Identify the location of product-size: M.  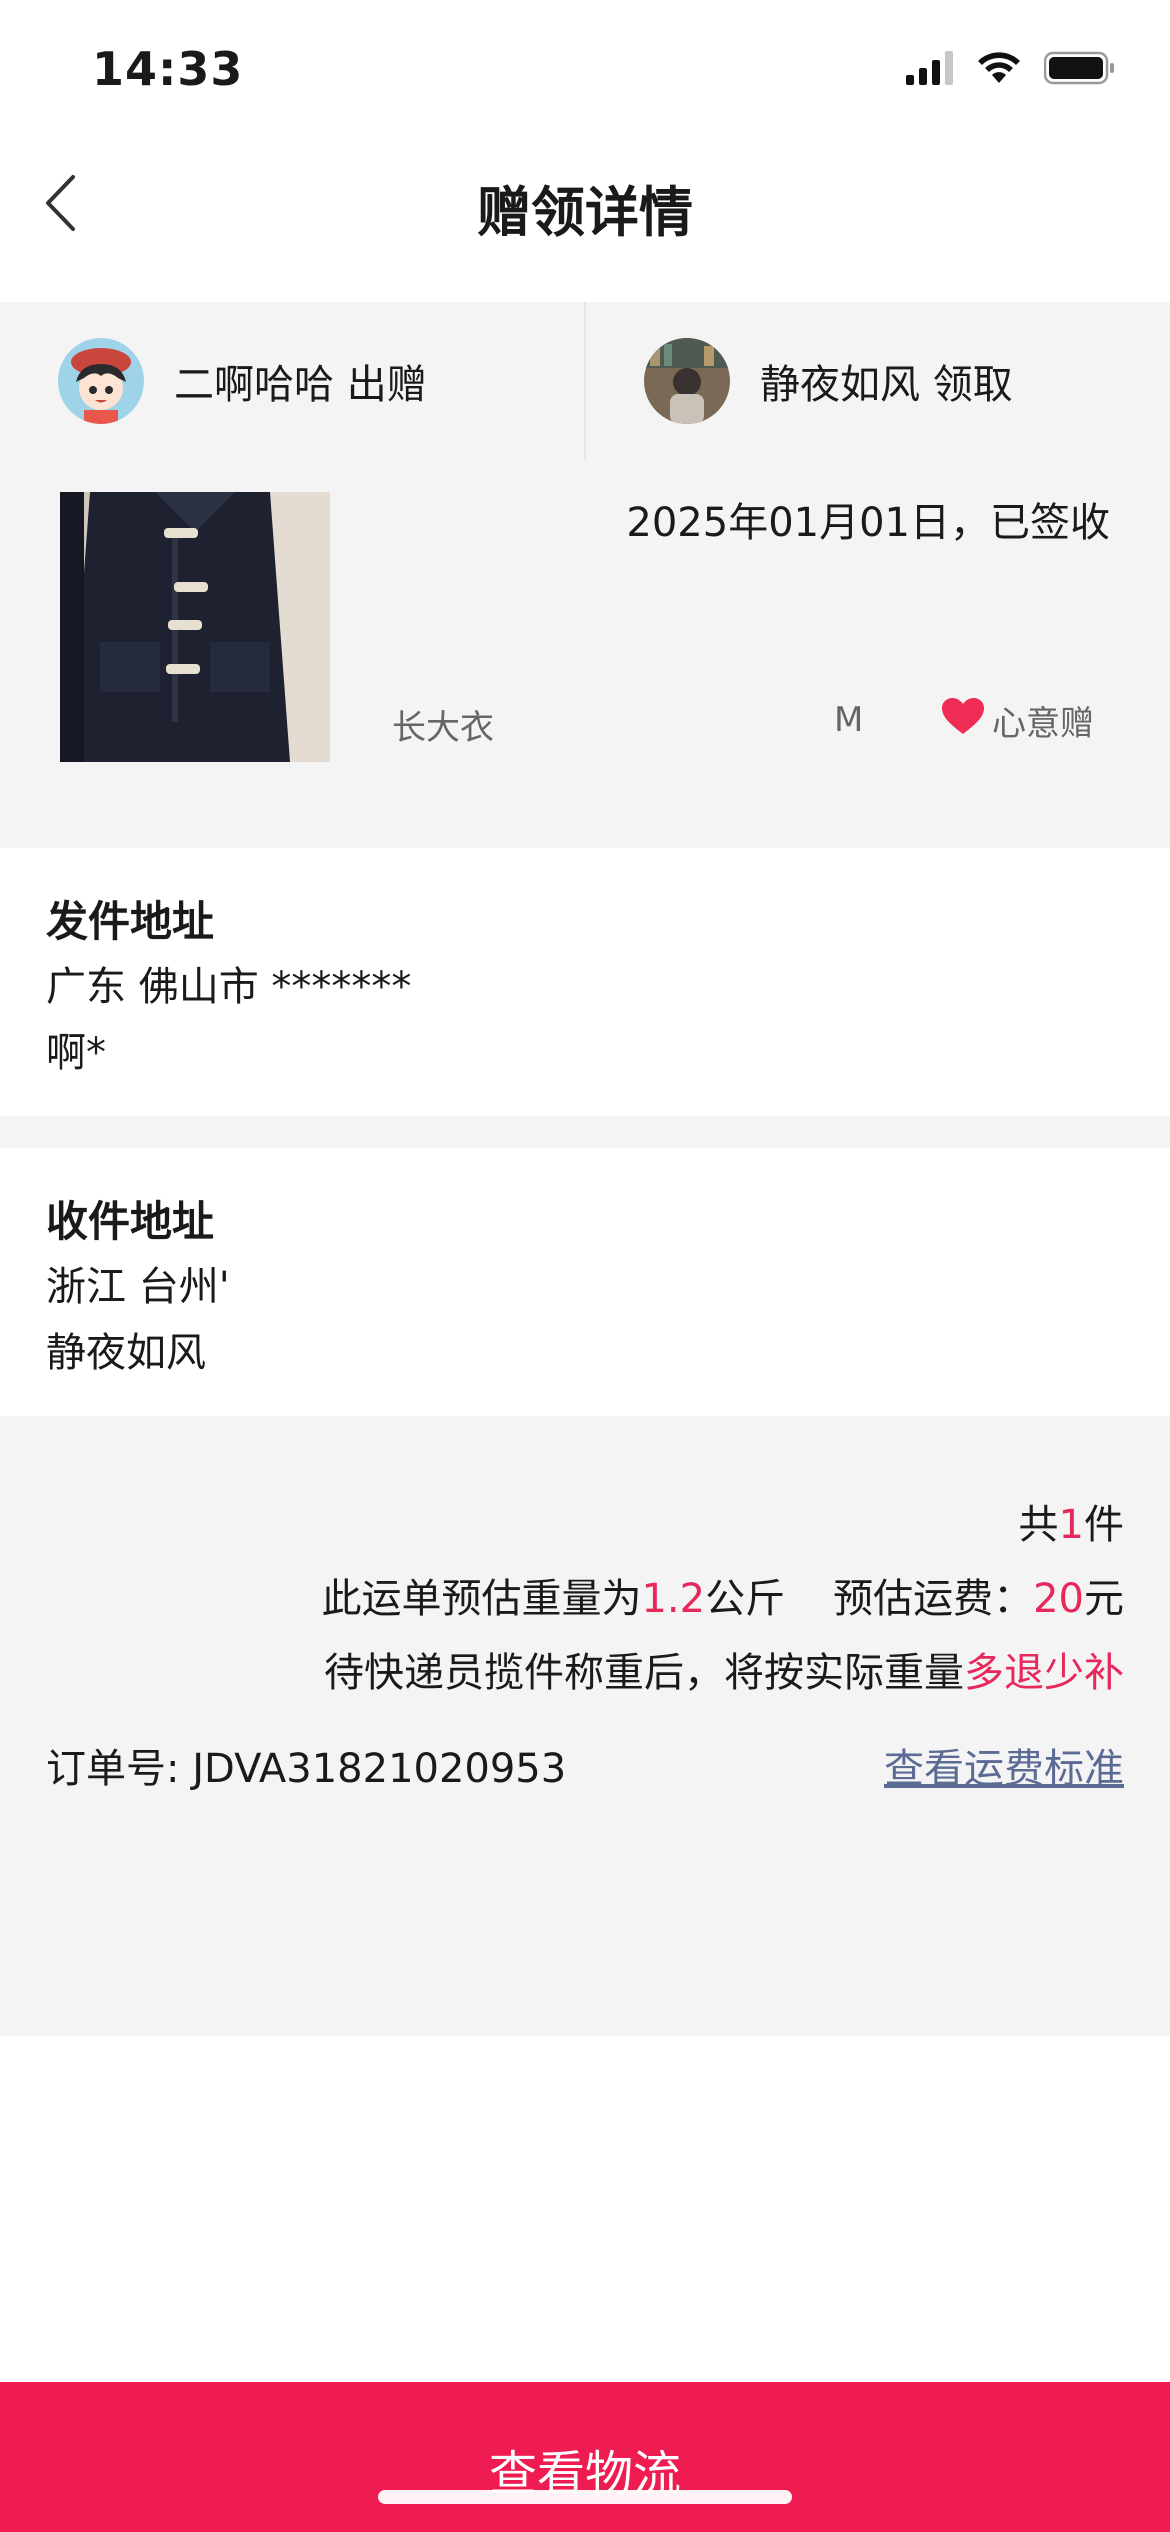
(849, 720).